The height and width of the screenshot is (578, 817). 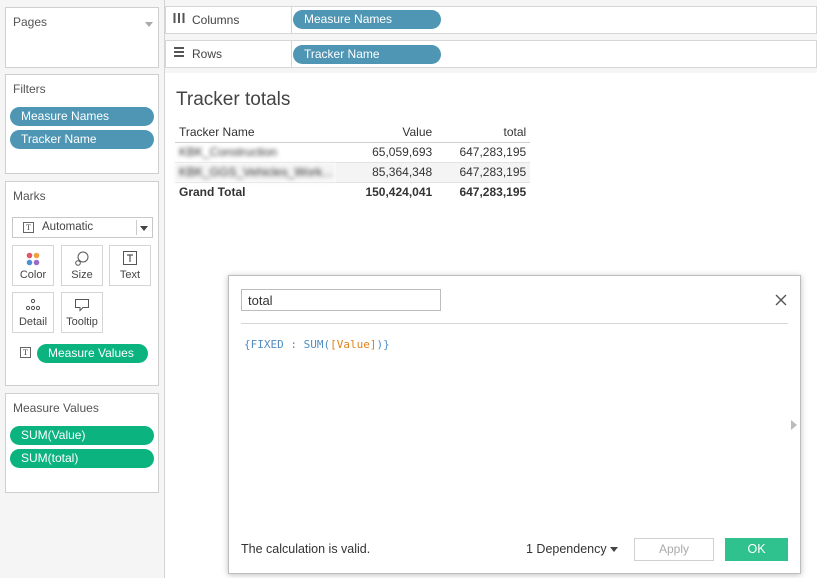 I want to click on expand-arrow-icon, so click(x=794, y=425).